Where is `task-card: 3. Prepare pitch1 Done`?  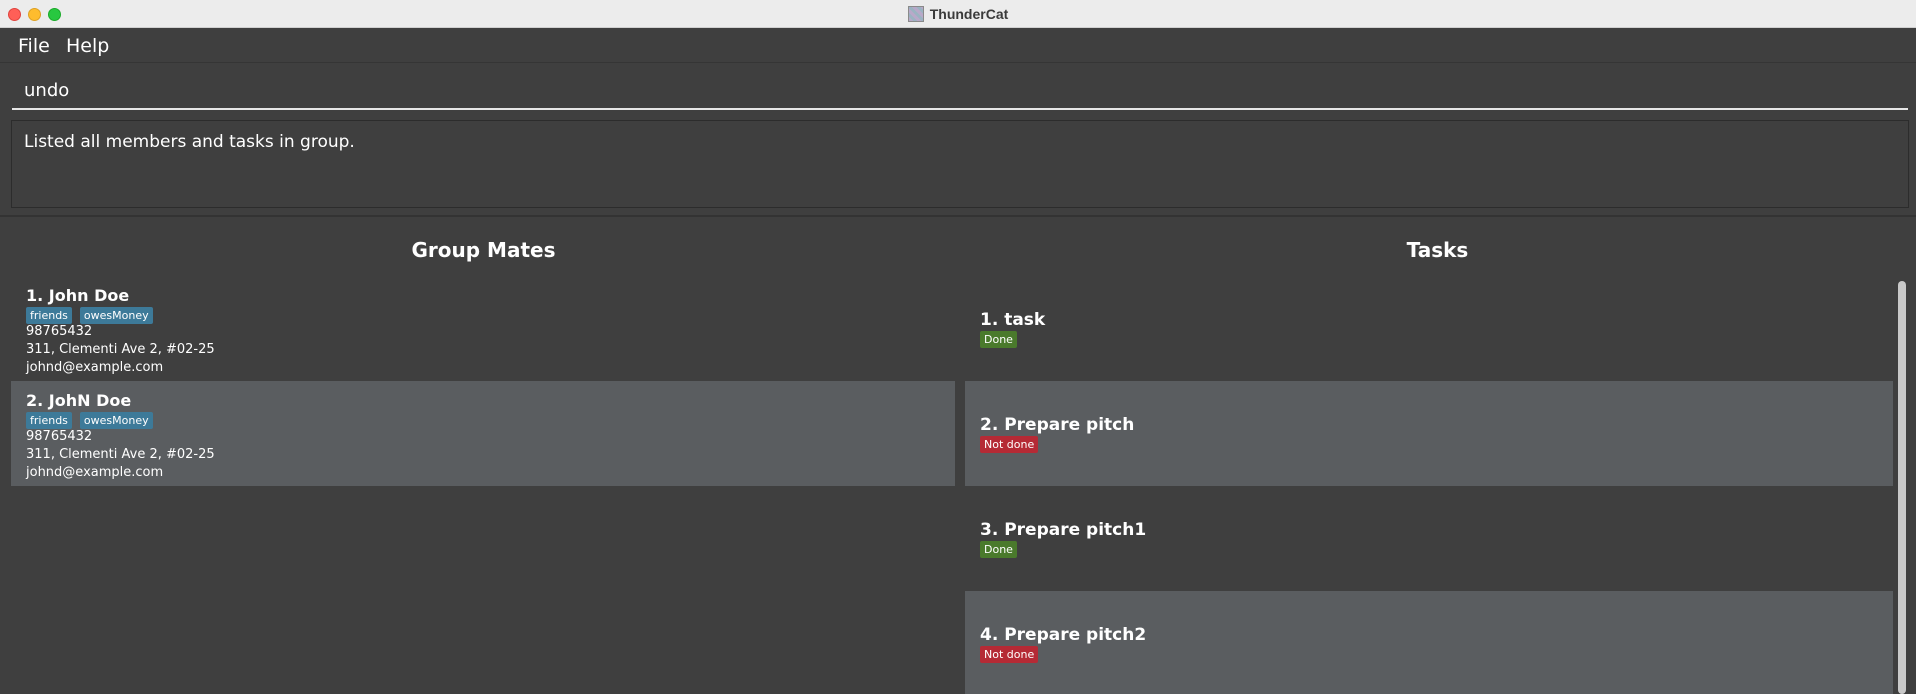
task-card: 3. Prepare pitch1 Done is located at coordinates (1429, 538).